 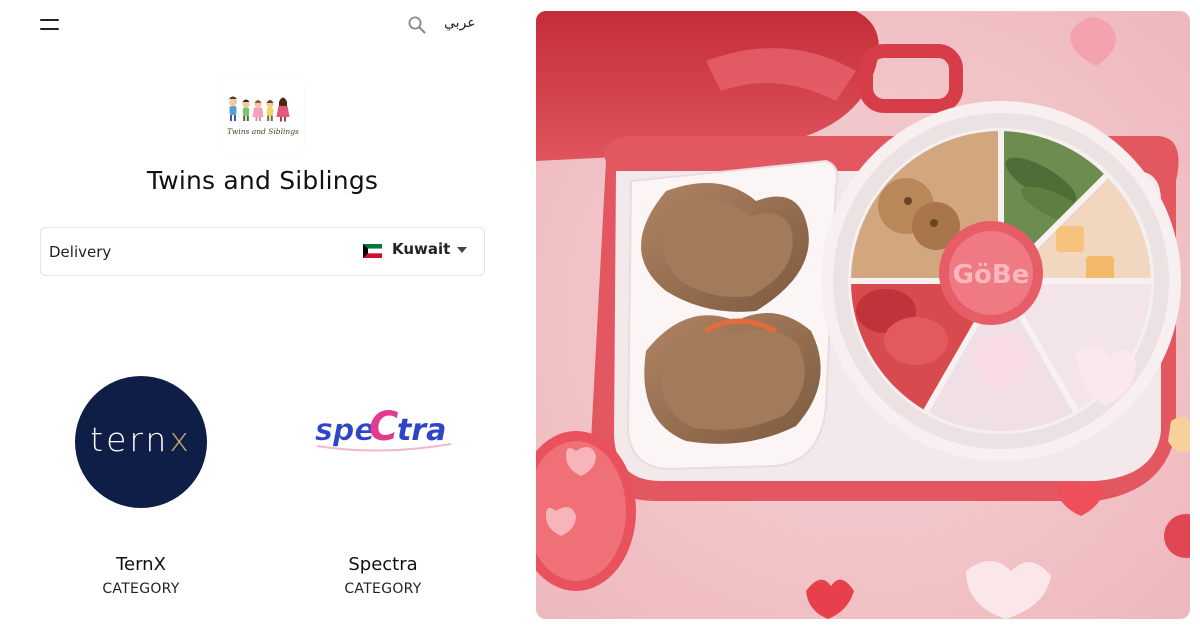 I want to click on category-card-ternx: ternx TernX CATEGORY, so click(x=141, y=490).